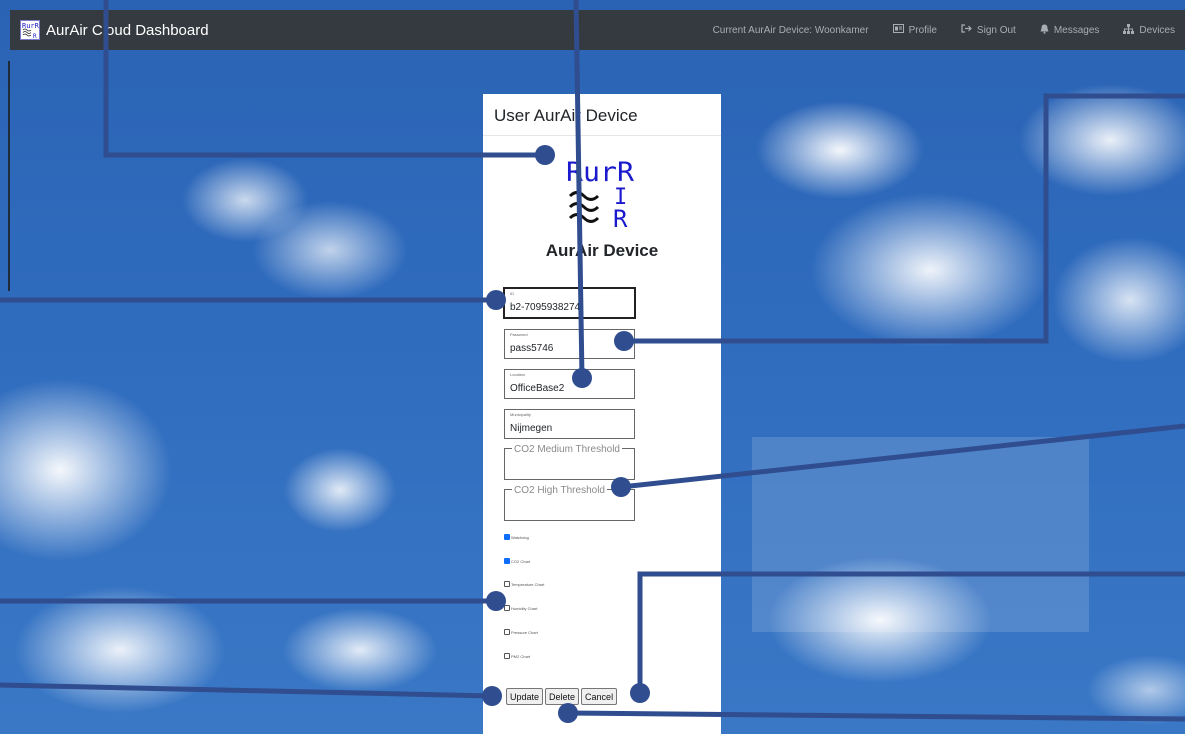 The image size is (1185, 734). I want to click on password-label: Password, so click(519, 334).